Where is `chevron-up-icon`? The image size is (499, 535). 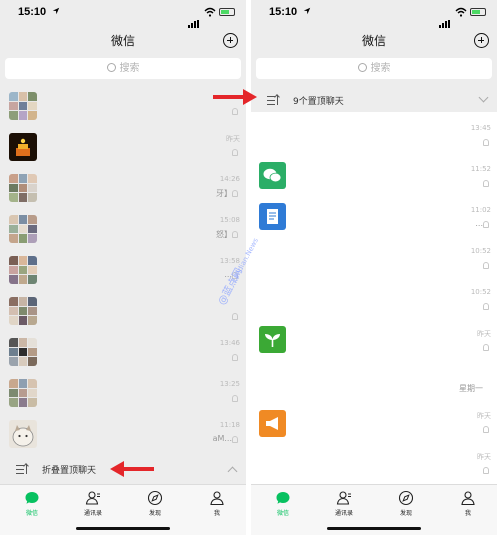 chevron-up-icon is located at coordinates (232, 471).